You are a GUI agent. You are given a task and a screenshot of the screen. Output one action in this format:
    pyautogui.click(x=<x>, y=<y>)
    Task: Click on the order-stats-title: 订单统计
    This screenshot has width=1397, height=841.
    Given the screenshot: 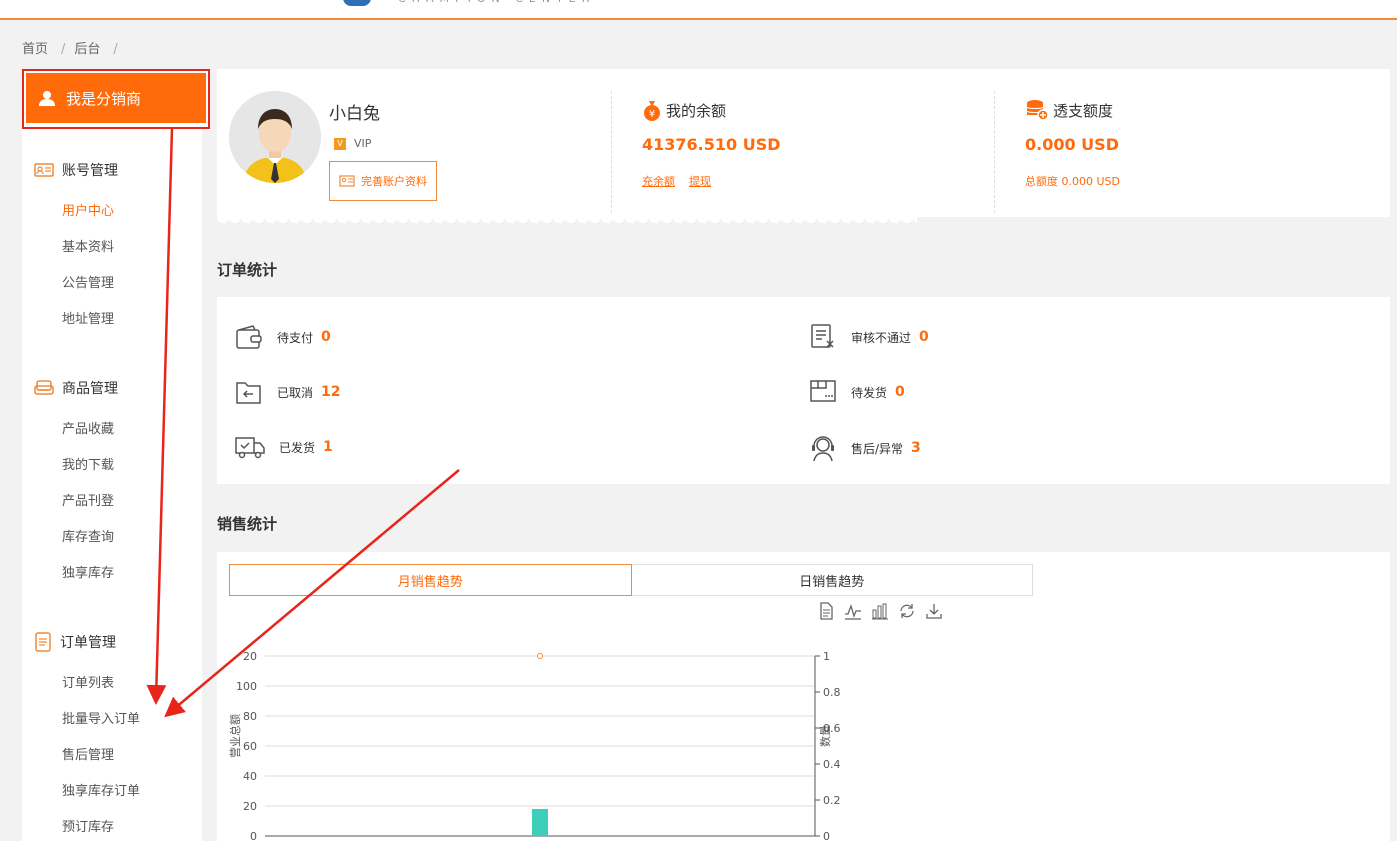 What is the action you would take?
    pyautogui.click(x=247, y=270)
    